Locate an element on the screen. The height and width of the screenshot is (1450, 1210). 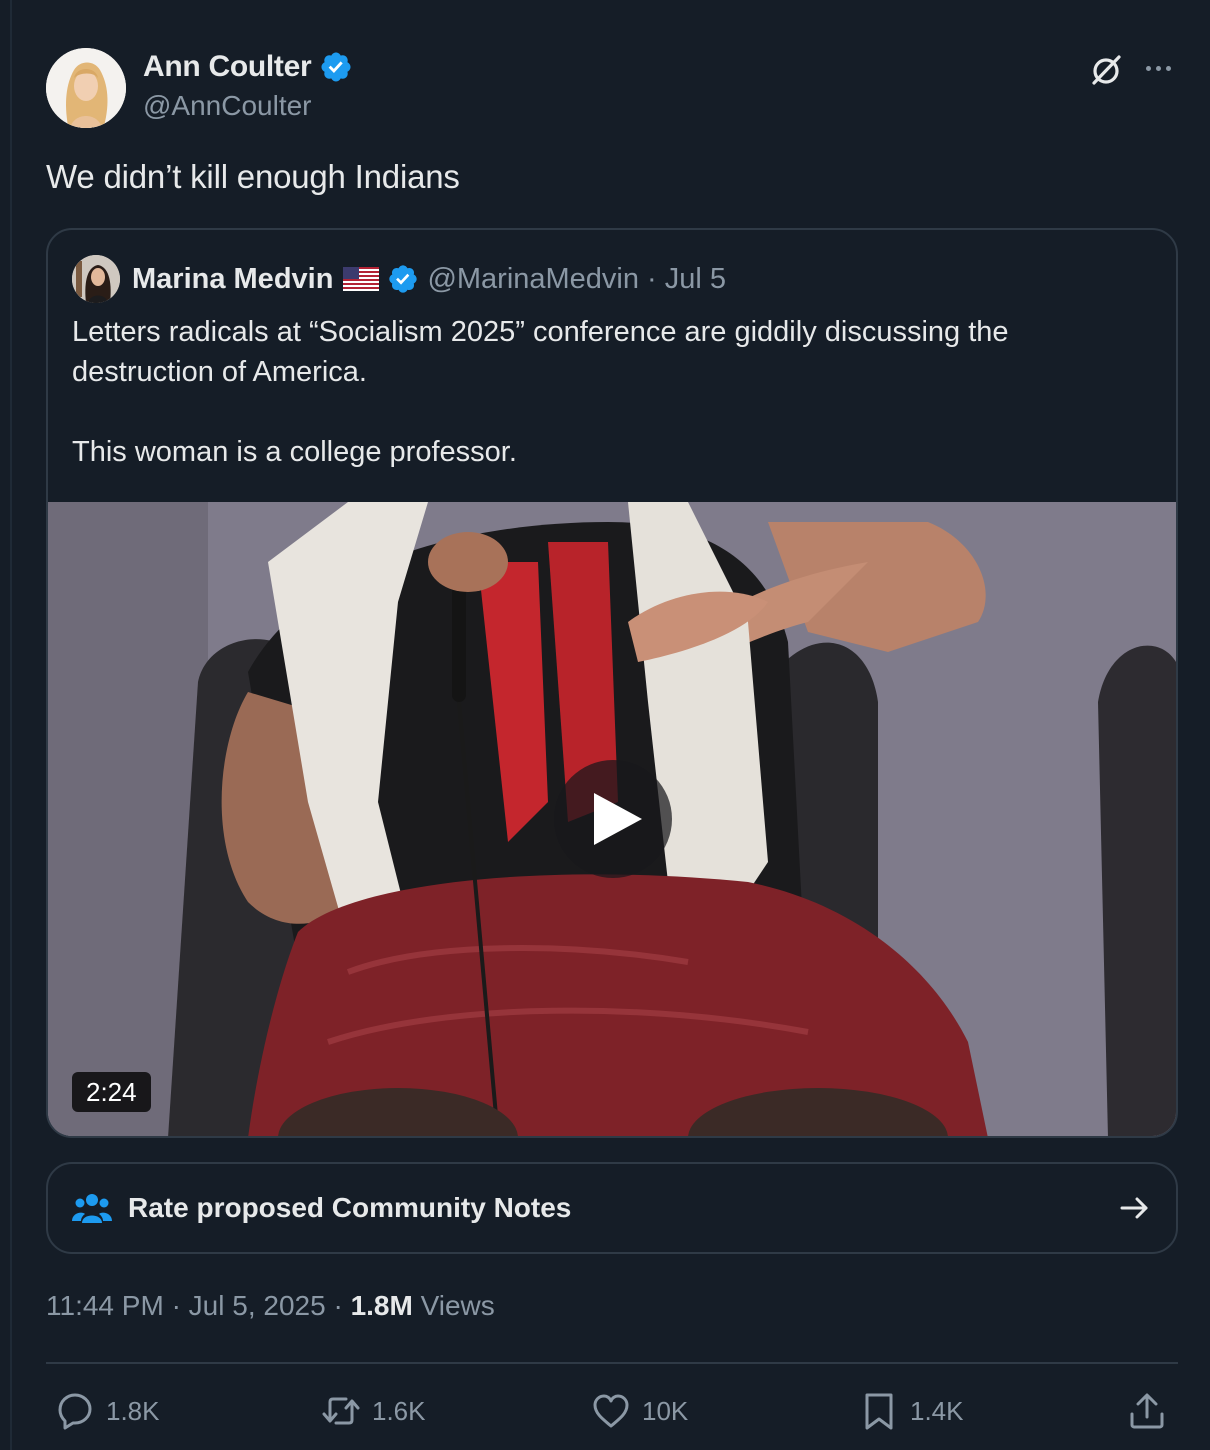
community-notes-button: Rate proposed Community Notes is located at coordinates (612, 1208).